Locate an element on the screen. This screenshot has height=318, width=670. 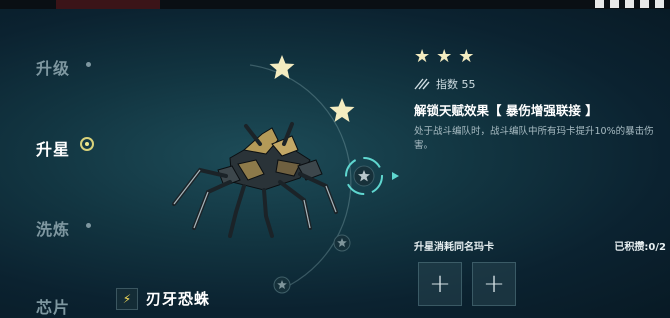
lightning-icon: ⚡ is located at coordinates (127, 299).